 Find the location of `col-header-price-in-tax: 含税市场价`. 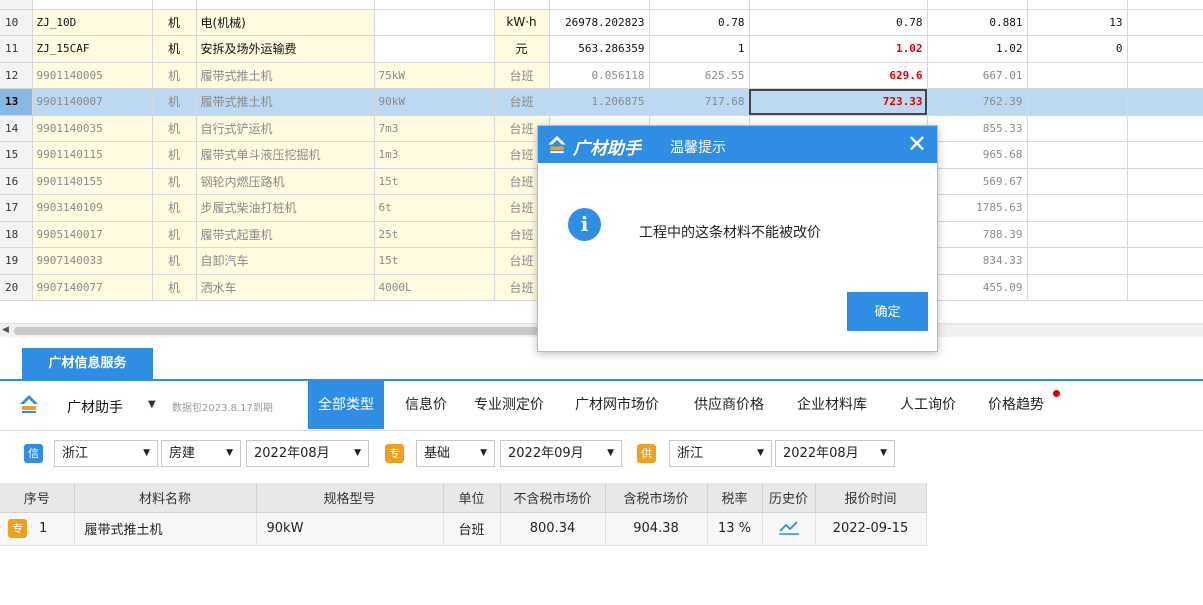

col-header-price-in-tax: 含税市场价 is located at coordinates (656, 498).